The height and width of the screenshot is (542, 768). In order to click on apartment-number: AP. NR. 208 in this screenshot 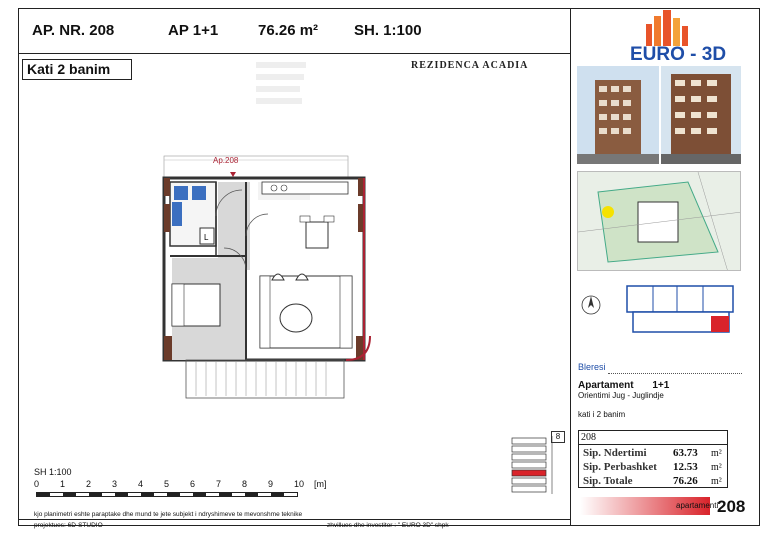, I will do `click(73, 30)`.